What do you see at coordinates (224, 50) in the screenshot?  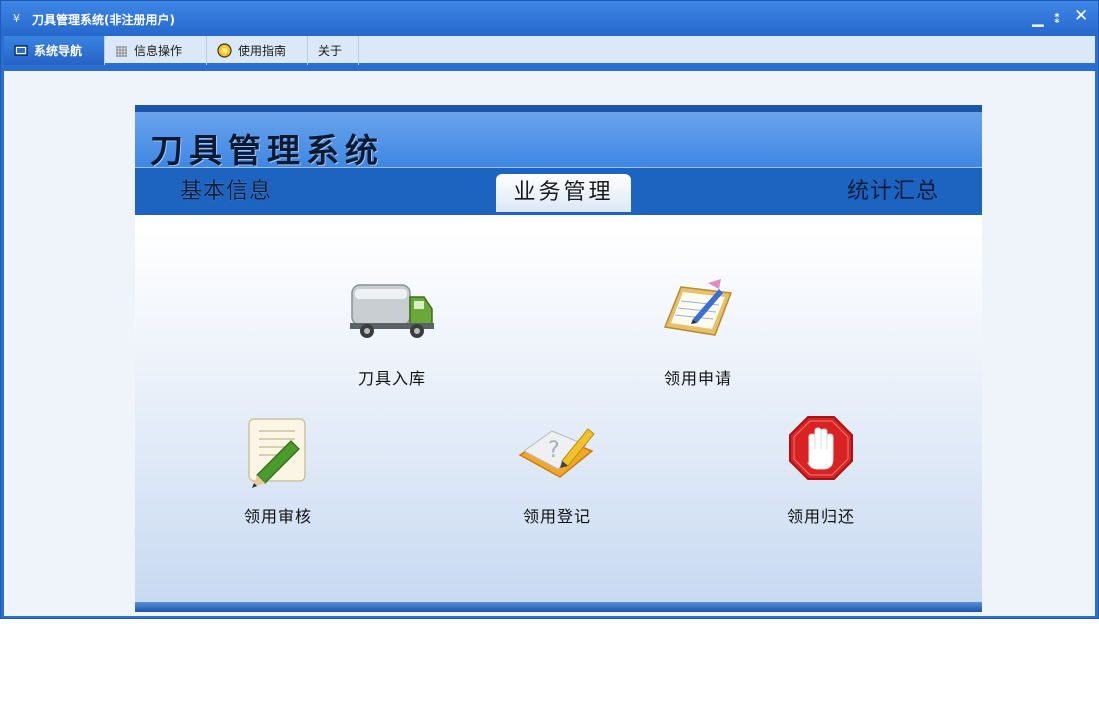 I see `help-circle-icon` at bounding box center [224, 50].